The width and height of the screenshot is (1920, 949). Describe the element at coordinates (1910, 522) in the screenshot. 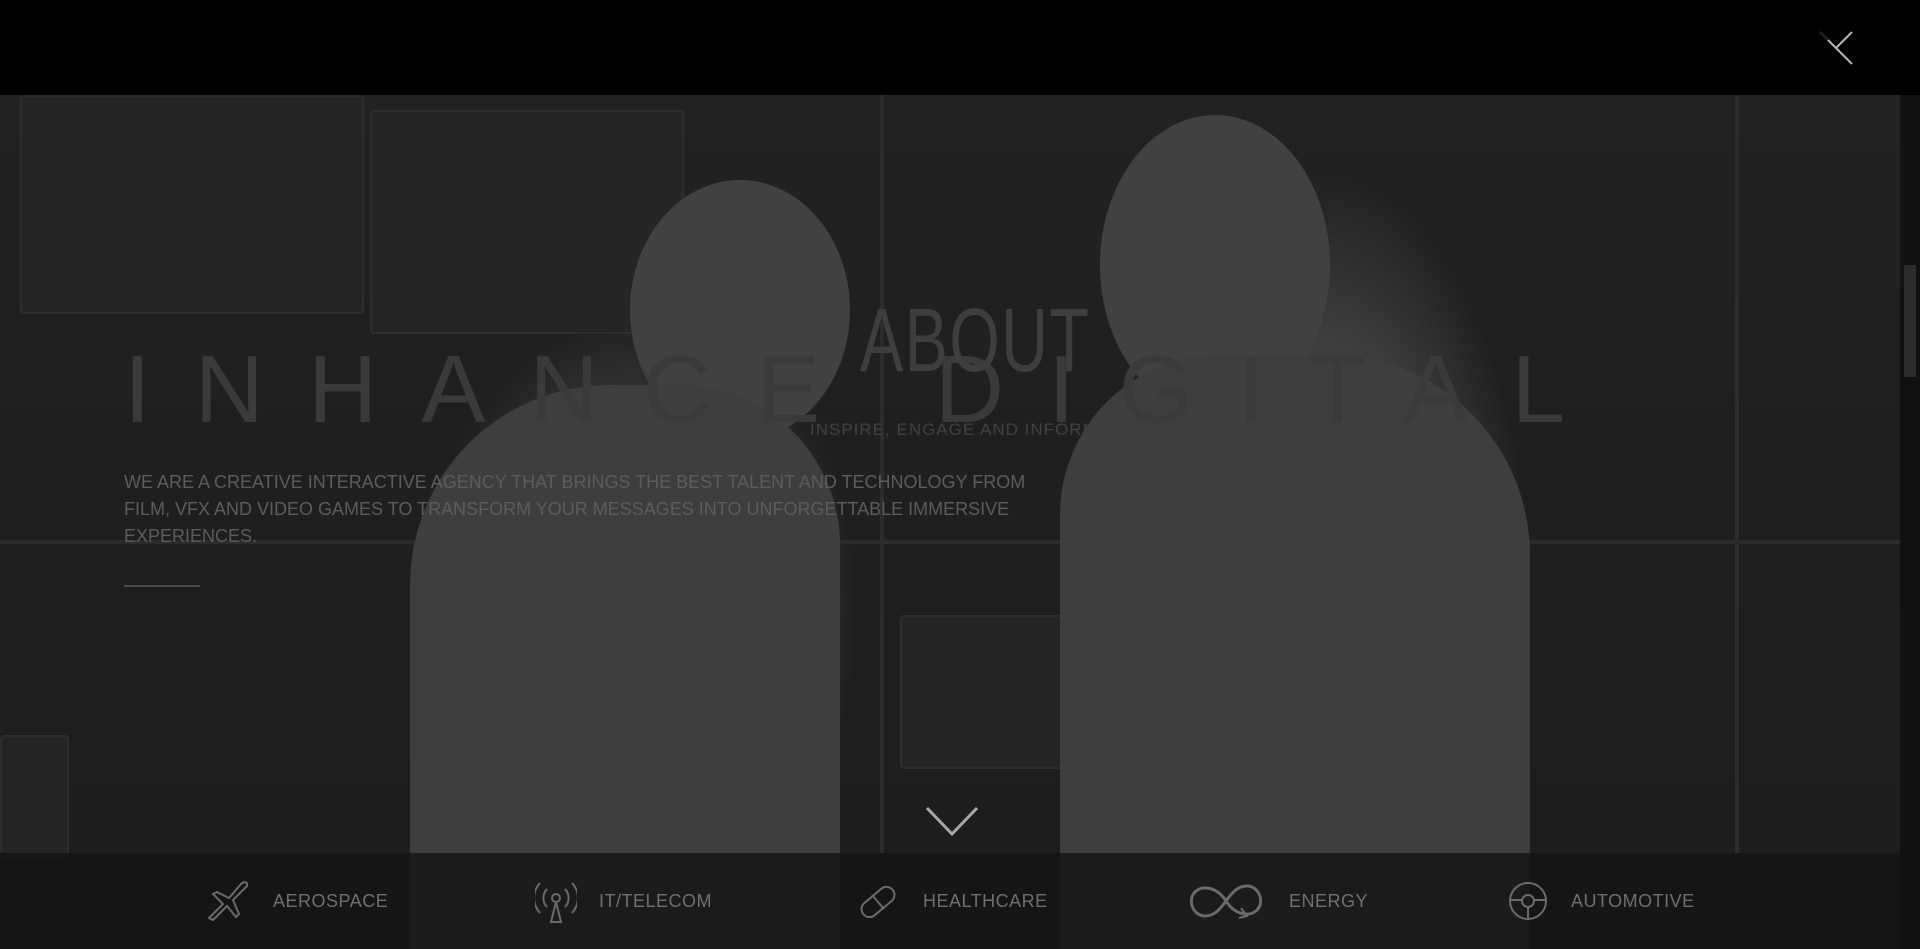

I see `scrollbar` at that location.